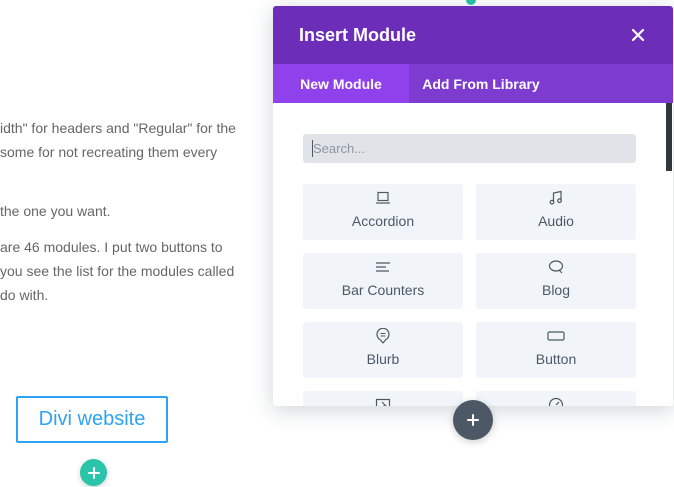 This screenshot has height=487, width=674. I want to click on modal-tabs: New Module Add From Library, so click(473, 83).